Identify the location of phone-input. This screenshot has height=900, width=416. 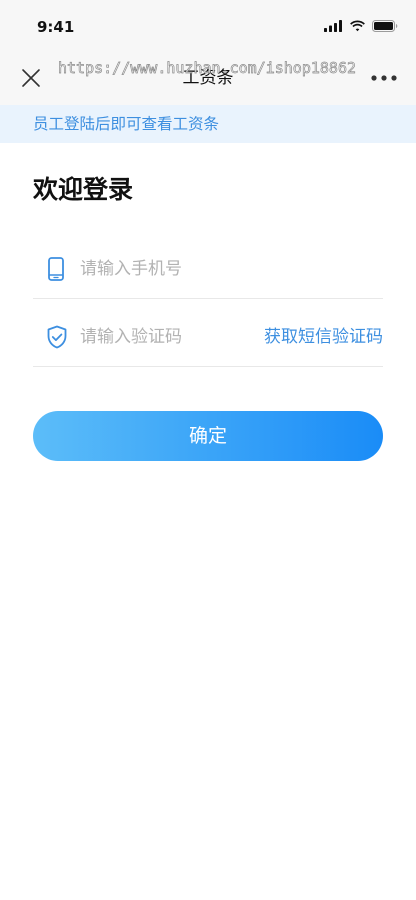
(230, 269).